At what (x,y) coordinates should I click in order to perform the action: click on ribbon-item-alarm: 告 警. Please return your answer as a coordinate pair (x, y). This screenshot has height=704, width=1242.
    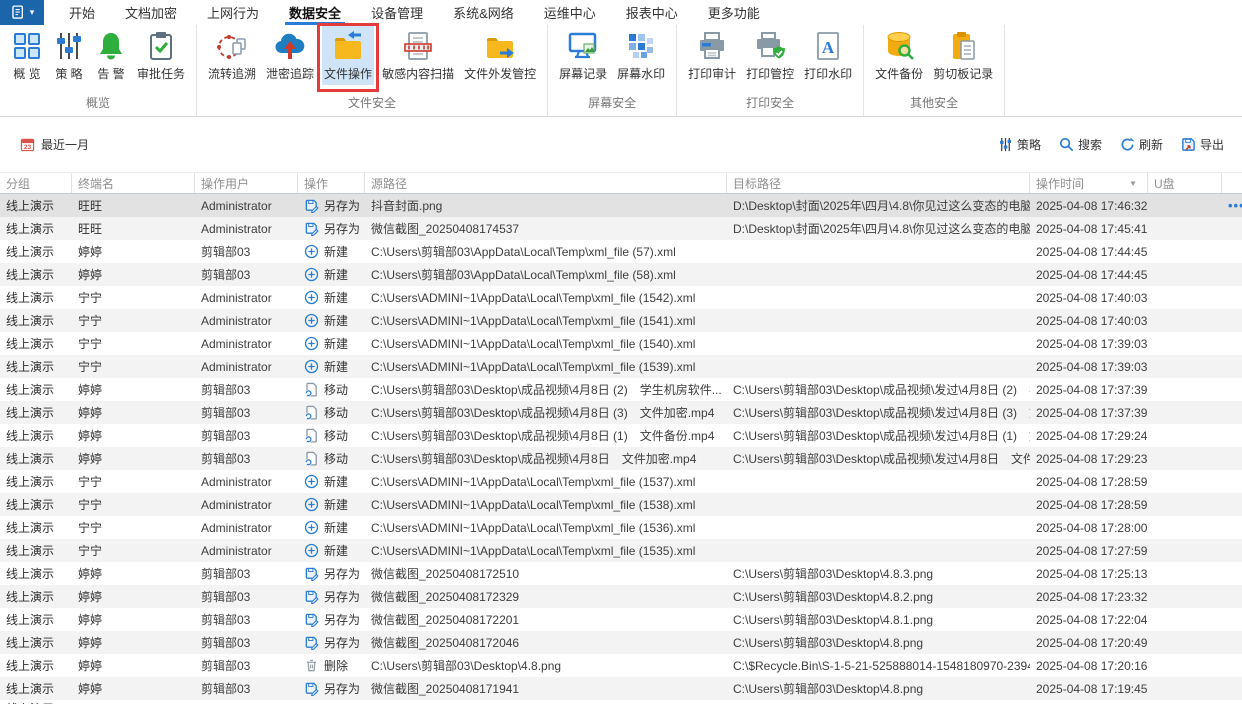
    Looking at the image, I should click on (111, 55).